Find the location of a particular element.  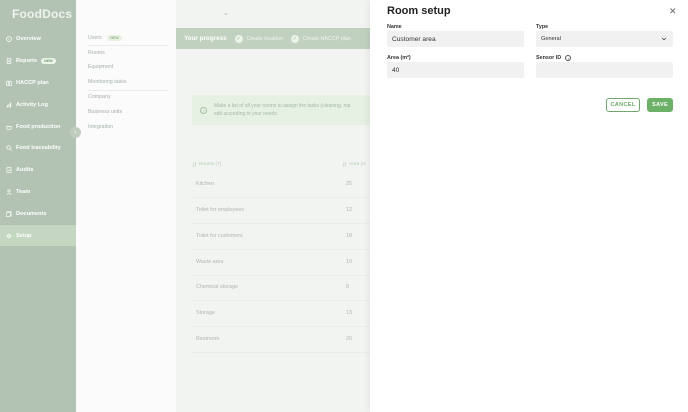

name-field: Customer area is located at coordinates (455, 39).